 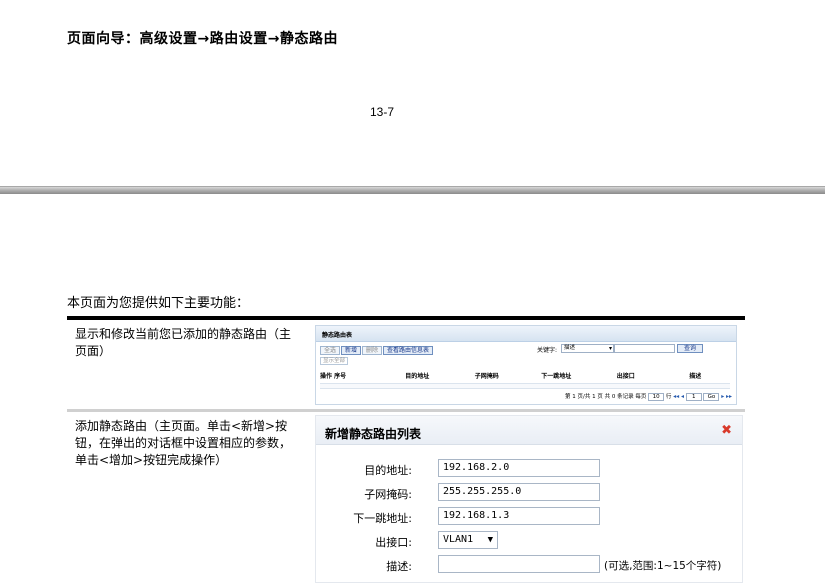 What do you see at coordinates (676, 396) in the screenshot?
I see `first-page-icon: ◂◂` at bounding box center [676, 396].